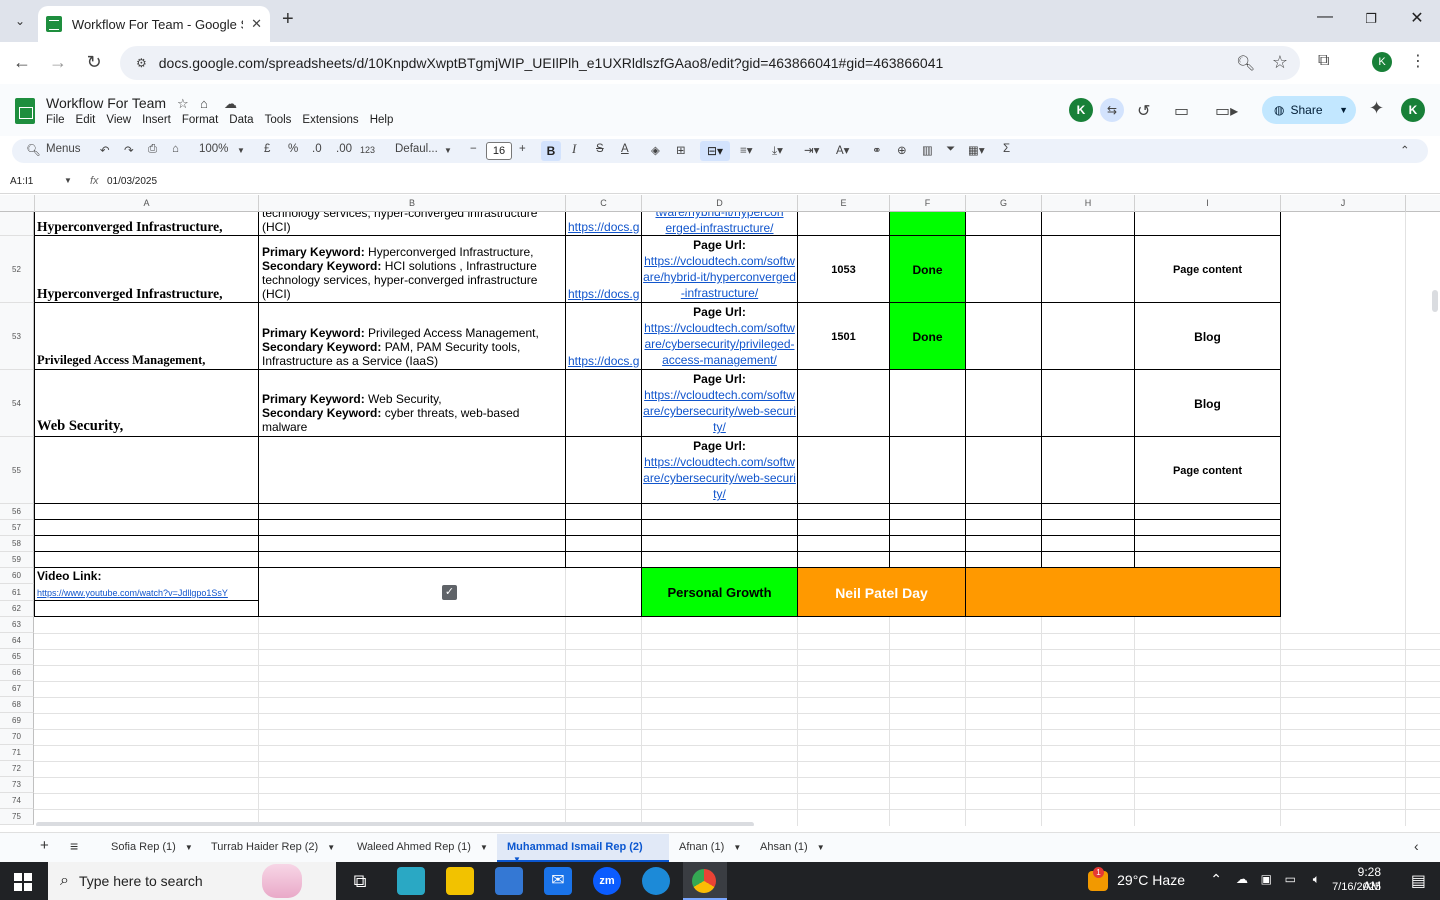  I want to click on row-header-63: 63, so click(17, 625).